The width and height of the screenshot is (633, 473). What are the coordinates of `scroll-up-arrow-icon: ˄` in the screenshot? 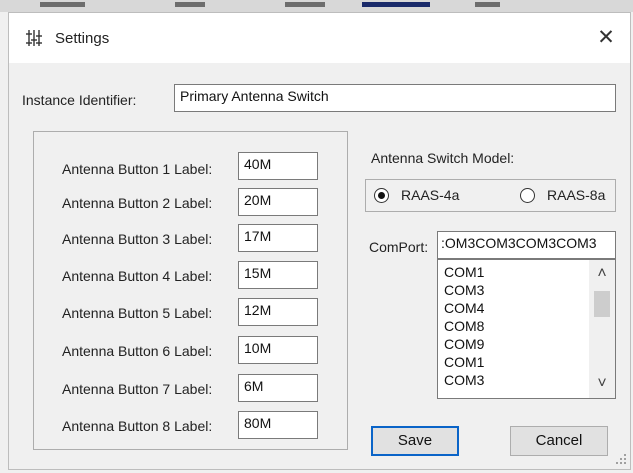 It's located at (602, 274).